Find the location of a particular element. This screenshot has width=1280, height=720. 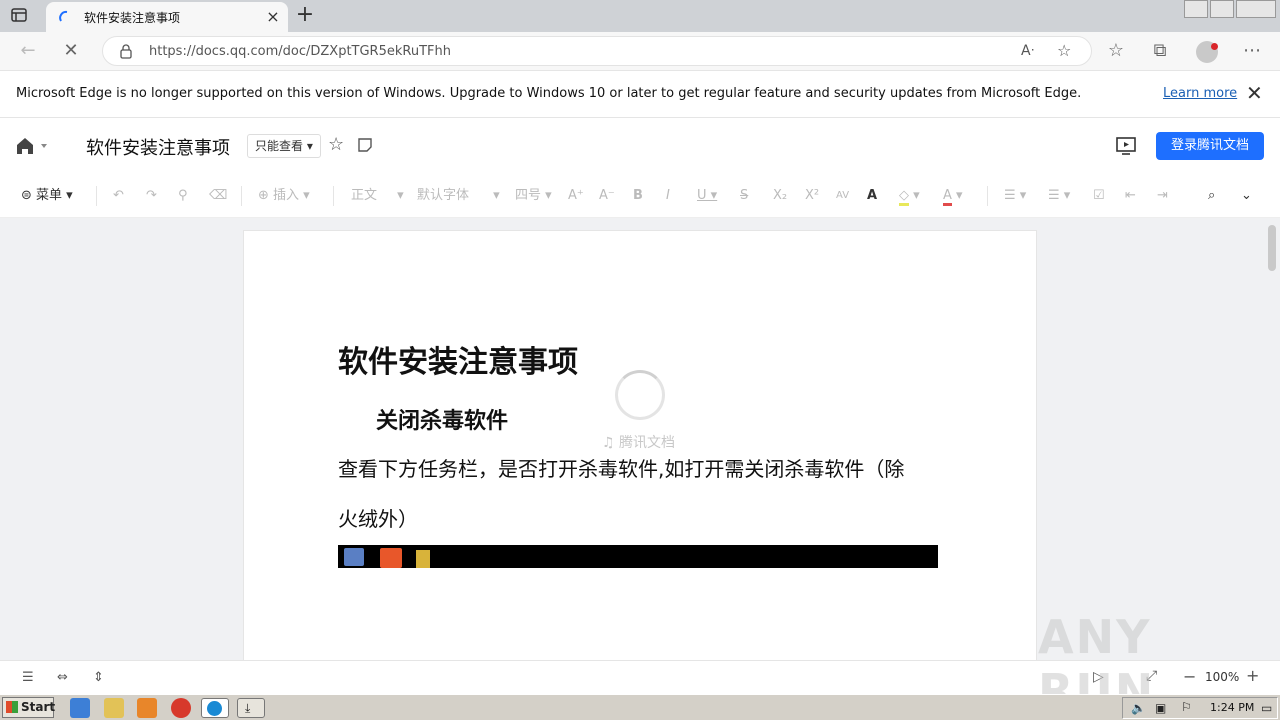

infobar-close-icon: ✕ is located at coordinates (1254, 93).